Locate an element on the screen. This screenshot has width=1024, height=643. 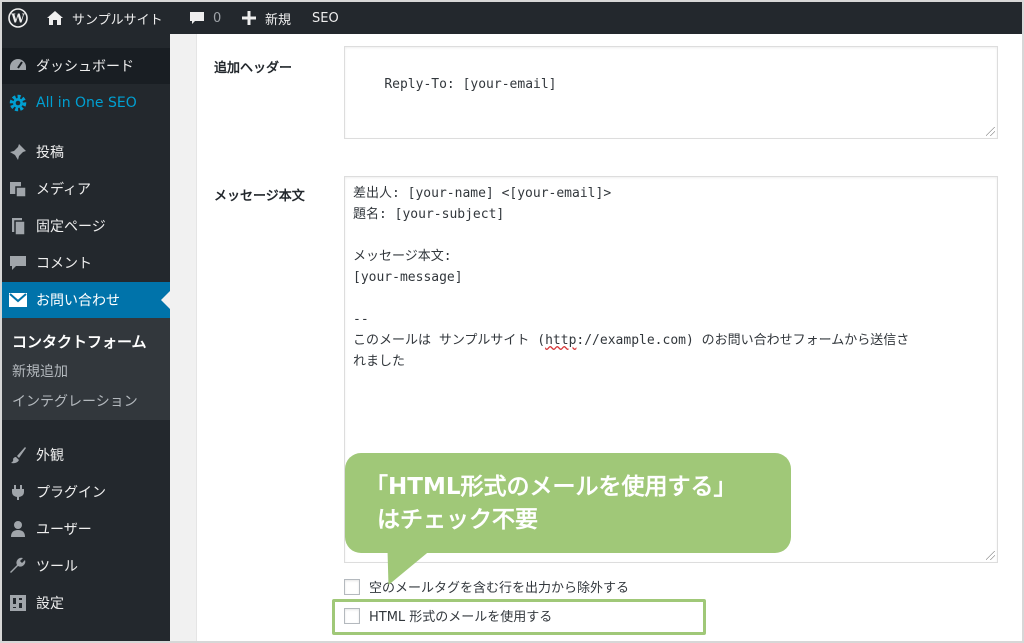
sidebar-label: 設定 is located at coordinates (50, 604).